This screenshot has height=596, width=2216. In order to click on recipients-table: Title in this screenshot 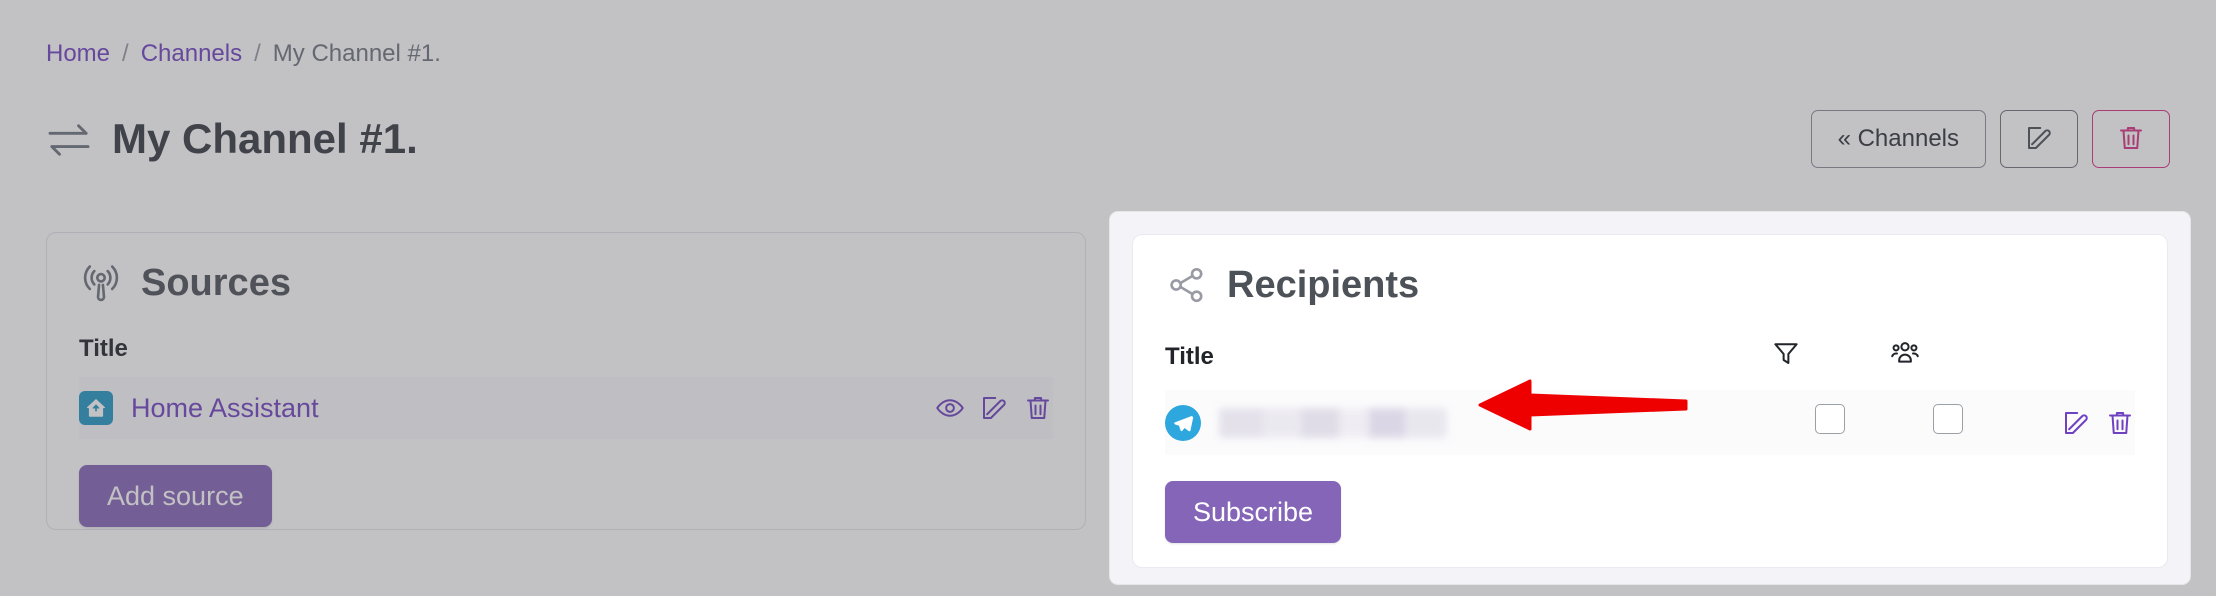, I will do `click(1650, 388)`.